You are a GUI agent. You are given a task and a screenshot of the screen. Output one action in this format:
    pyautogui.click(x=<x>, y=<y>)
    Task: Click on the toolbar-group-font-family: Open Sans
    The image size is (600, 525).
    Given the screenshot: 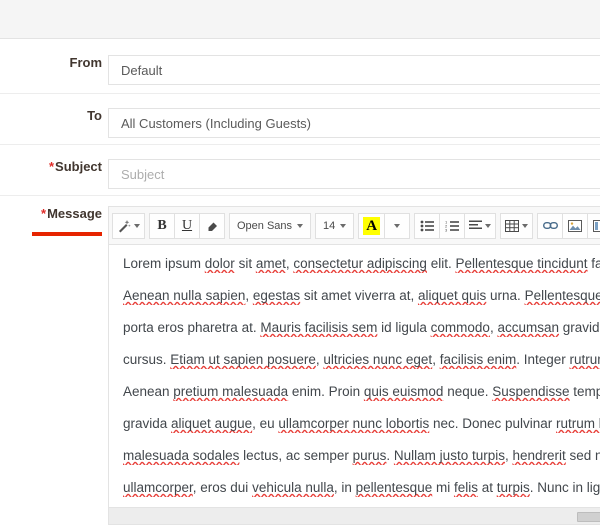 What is the action you would take?
    pyautogui.click(x=270, y=225)
    